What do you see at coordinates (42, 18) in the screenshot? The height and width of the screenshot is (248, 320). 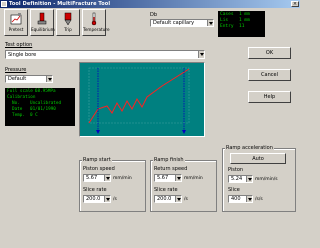 I see `equilibrium-icon` at bounding box center [42, 18].